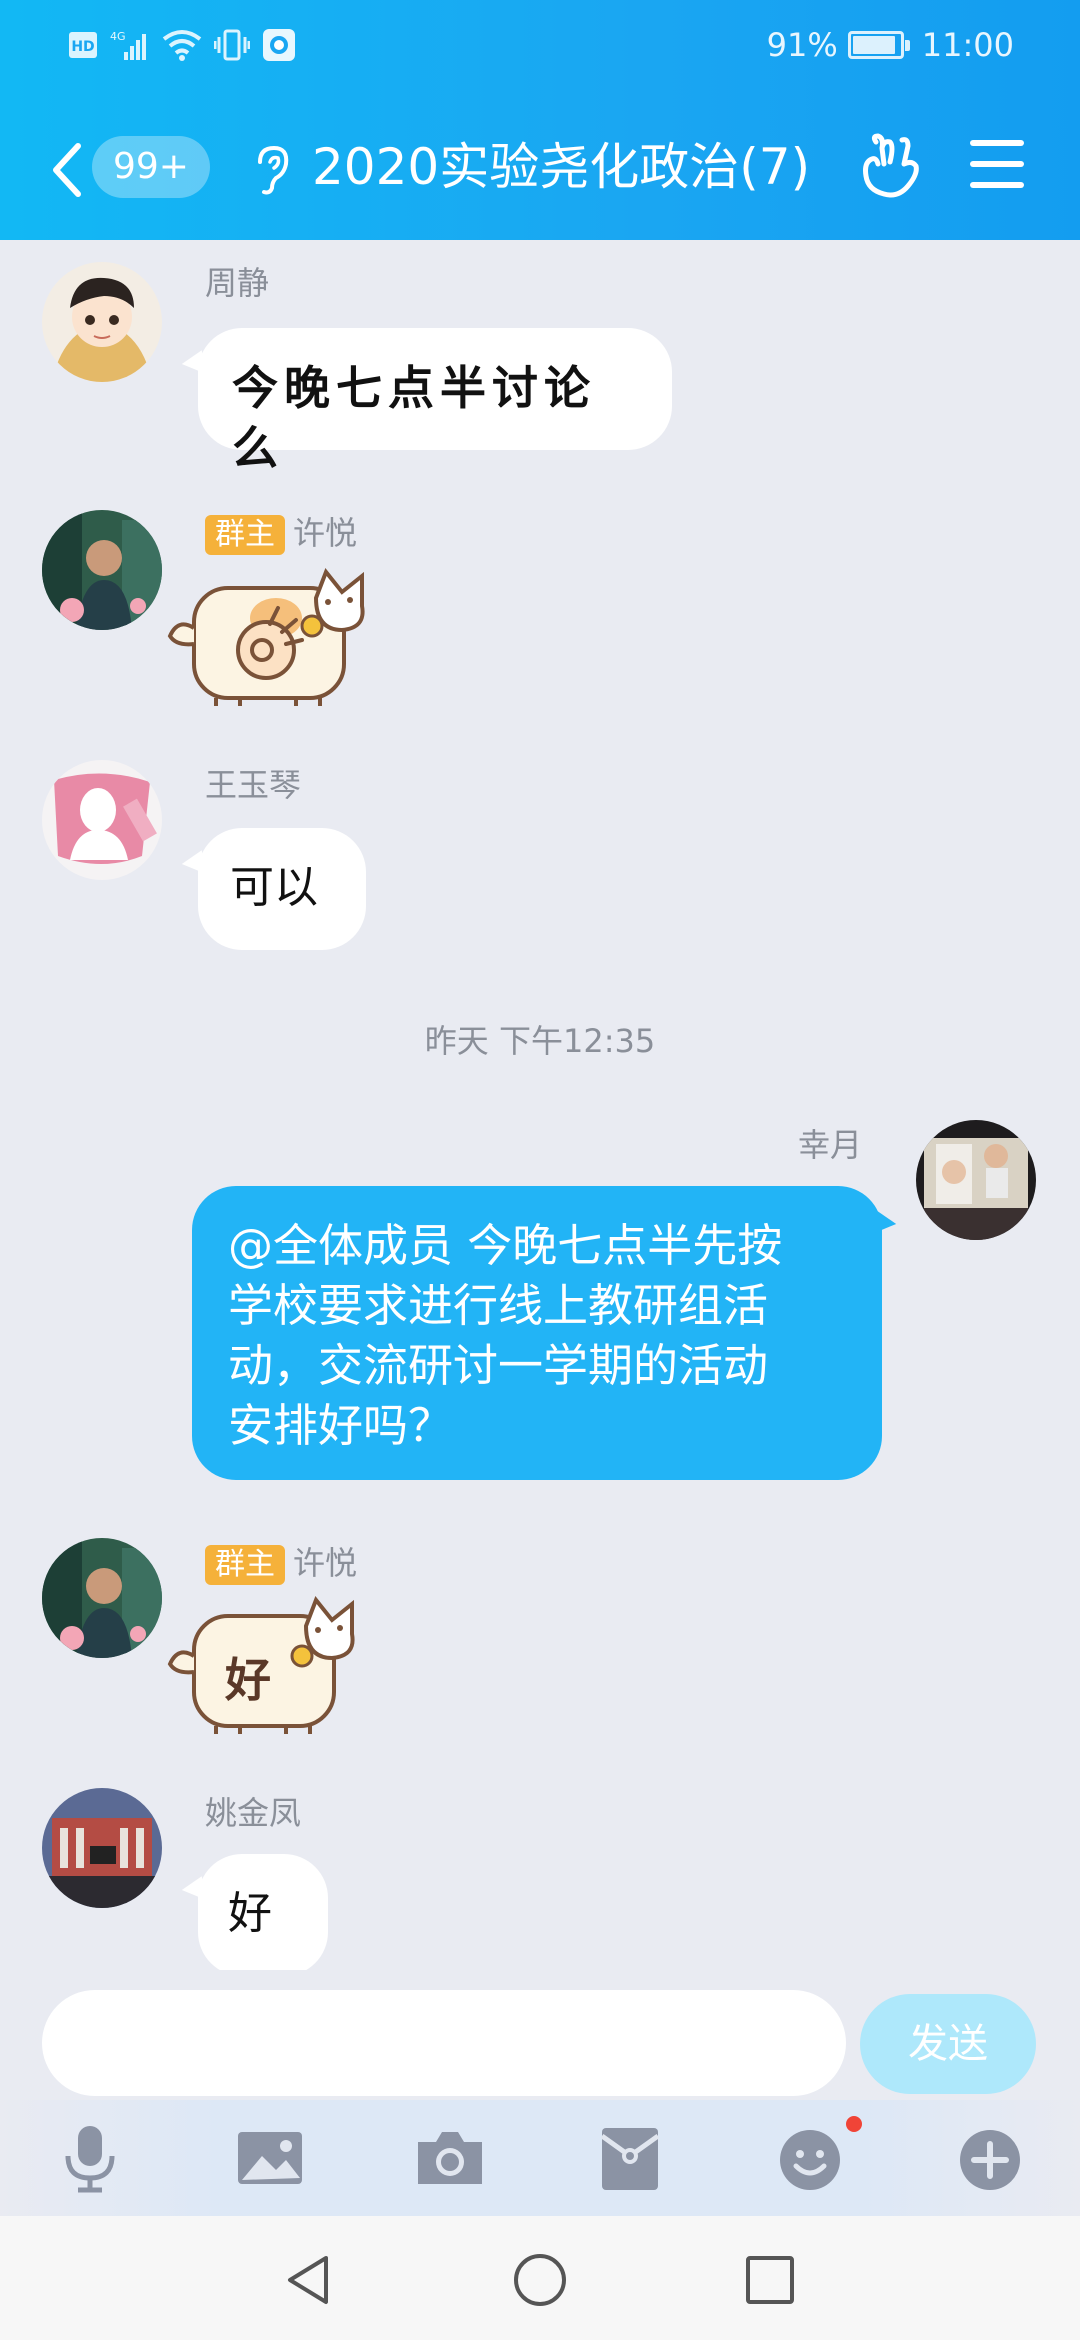 The image size is (1080, 2340). What do you see at coordinates (253, 1813) in the screenshot?
I see `sender-name: 姚金凤` at bounding box center [253, 1813].